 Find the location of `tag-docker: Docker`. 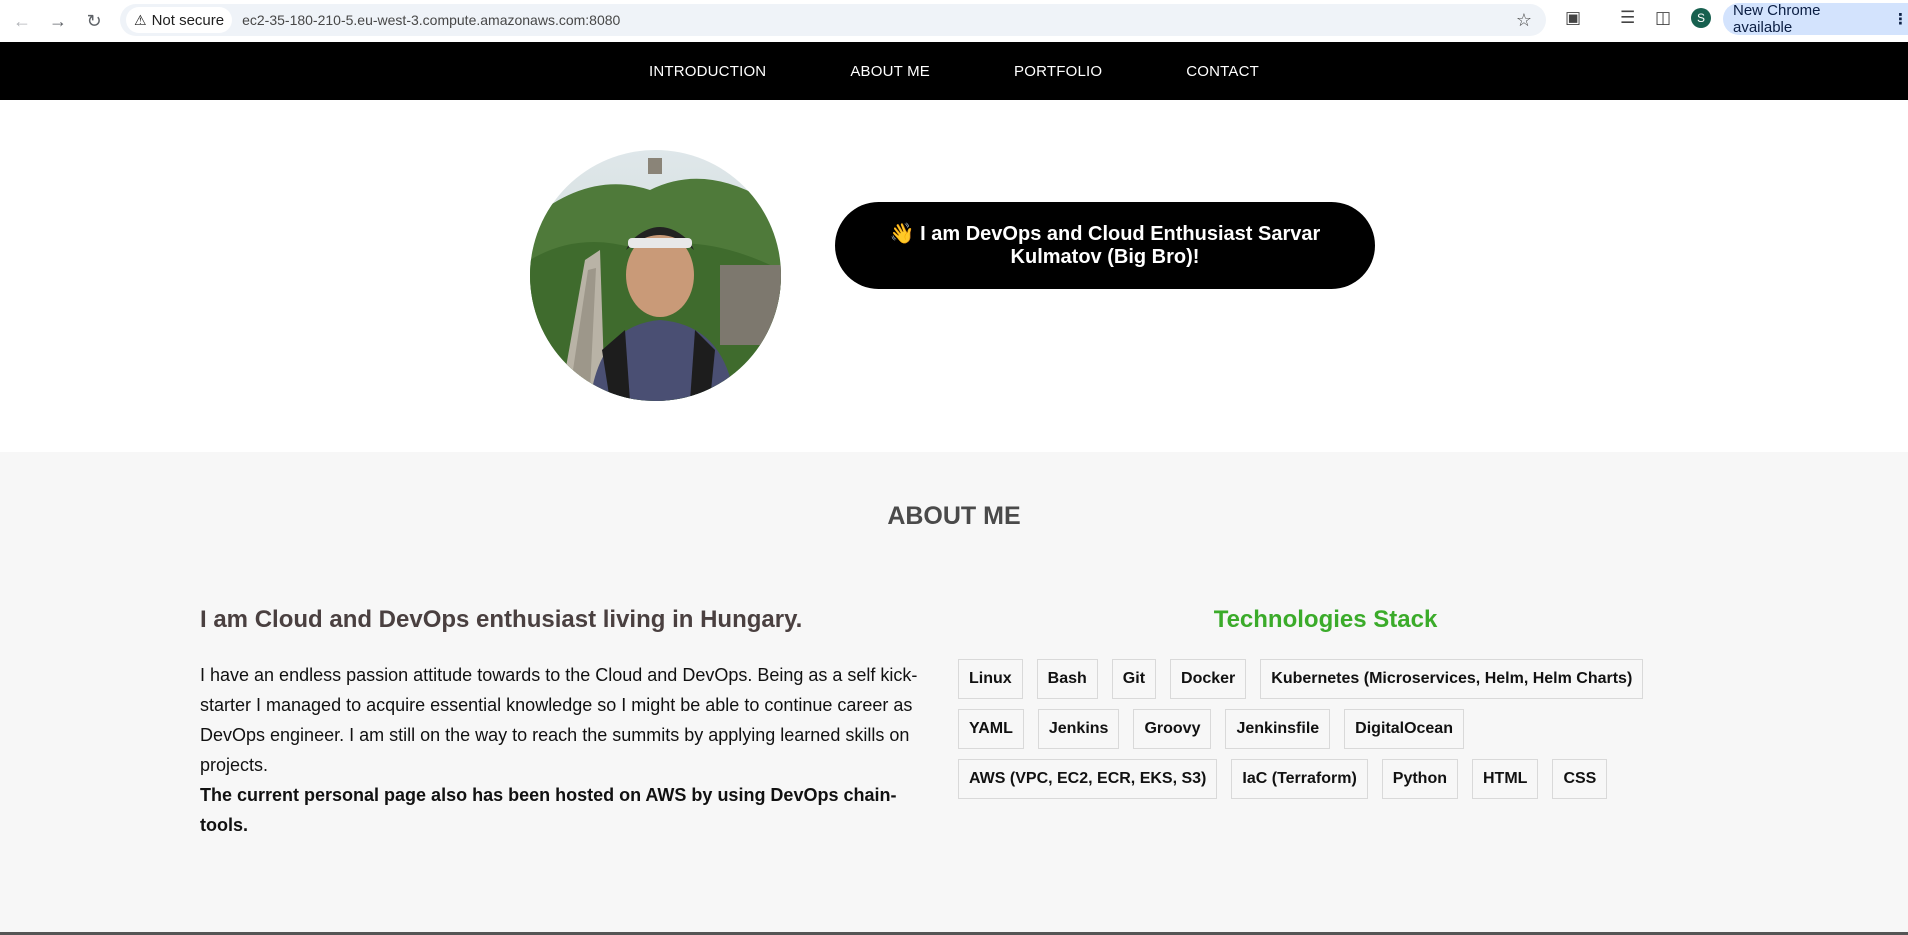

tag-docker: Docker is located at coordinates (1208, 679).